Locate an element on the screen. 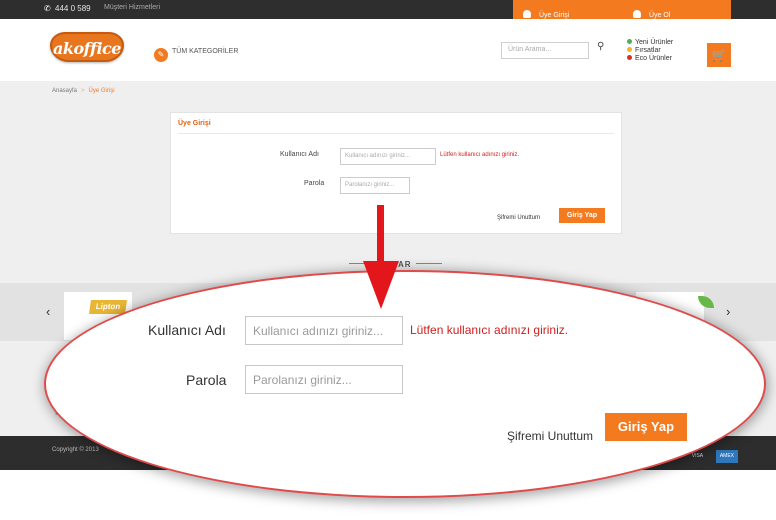 This screenshot has width=776, height=520. logo-text: akoffice is located at coordinates (87, 48).